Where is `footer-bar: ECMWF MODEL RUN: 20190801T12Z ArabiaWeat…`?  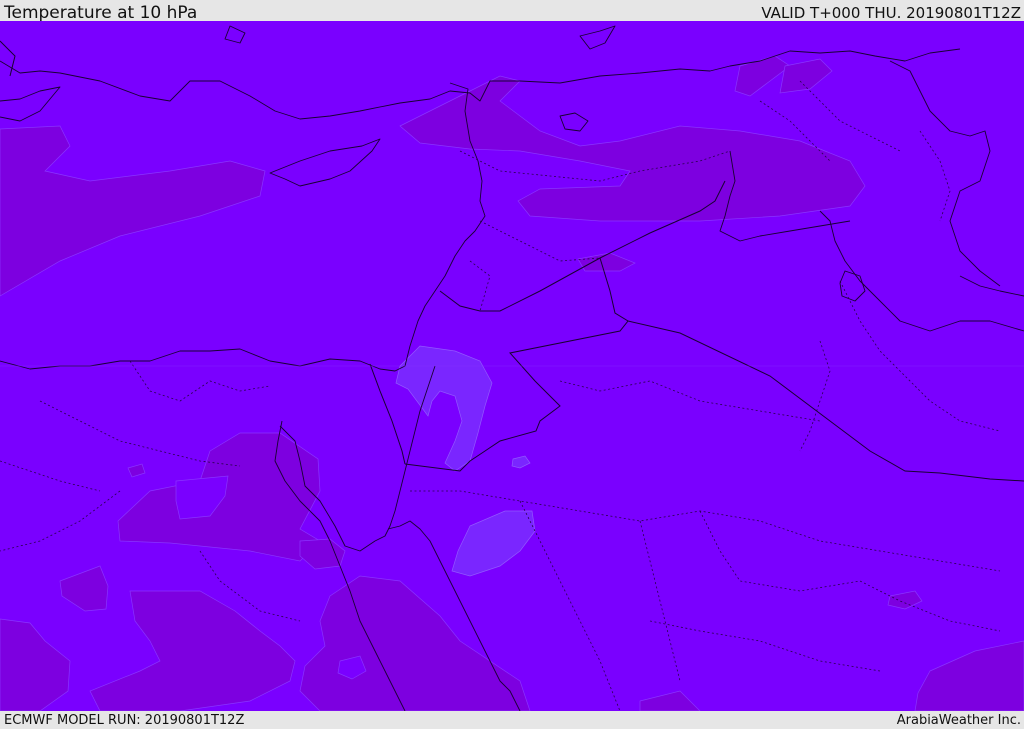
footer-bar: ECMWF MODEL RUN: 20190801T12Z ArabiaWeat… is located at coordinates (512, 720).